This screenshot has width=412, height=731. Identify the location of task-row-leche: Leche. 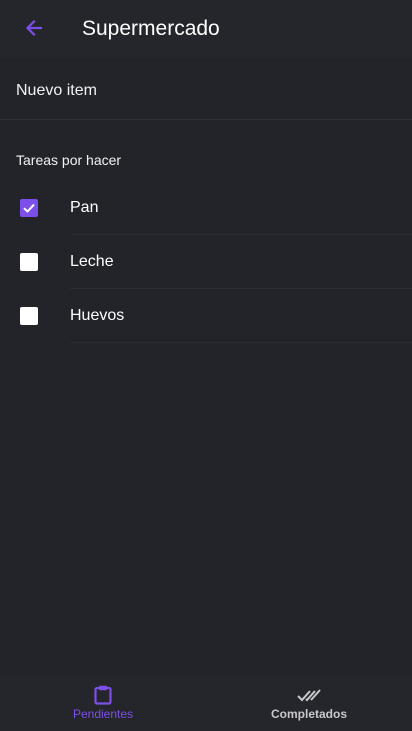
(206, 262).